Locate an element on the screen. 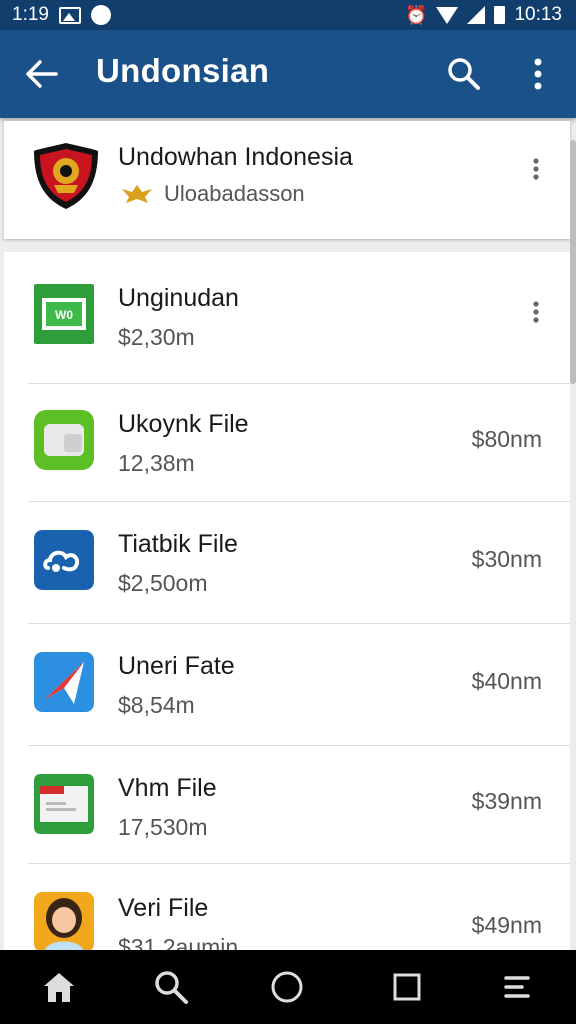  garuda-emblem-icon is located at coordinates (66, 176).